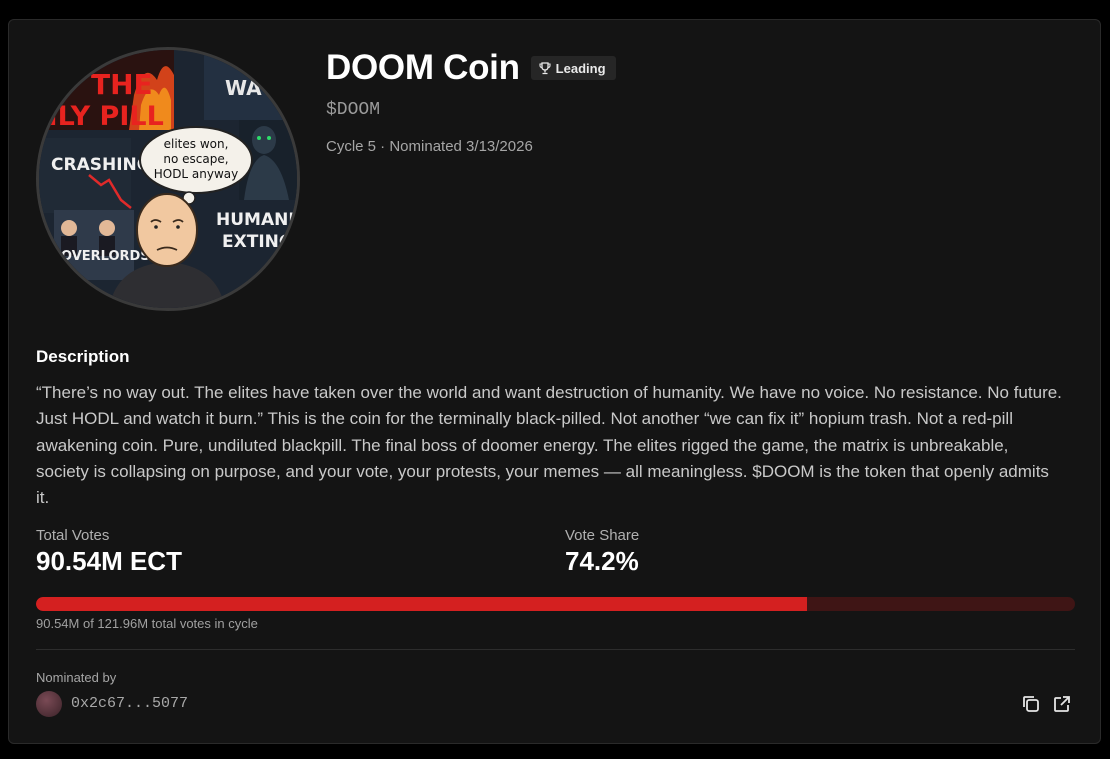  Describe the element at coordinates (122, 84) in the screenshot. I see `svg-text: THE` at that location.